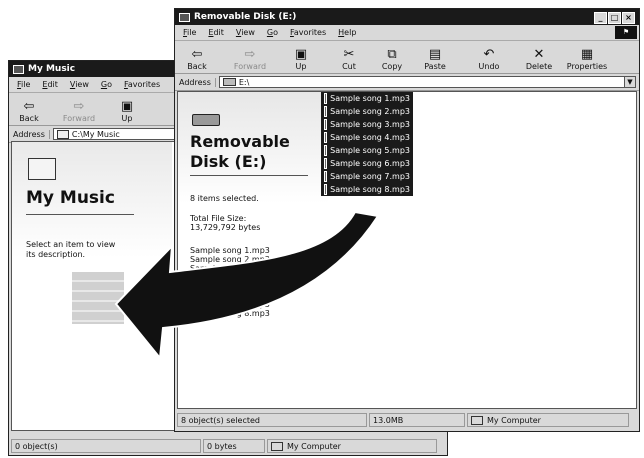 This screenshot has height=458, width=644. I want to click on menu-help: Help, so click(347, 32).